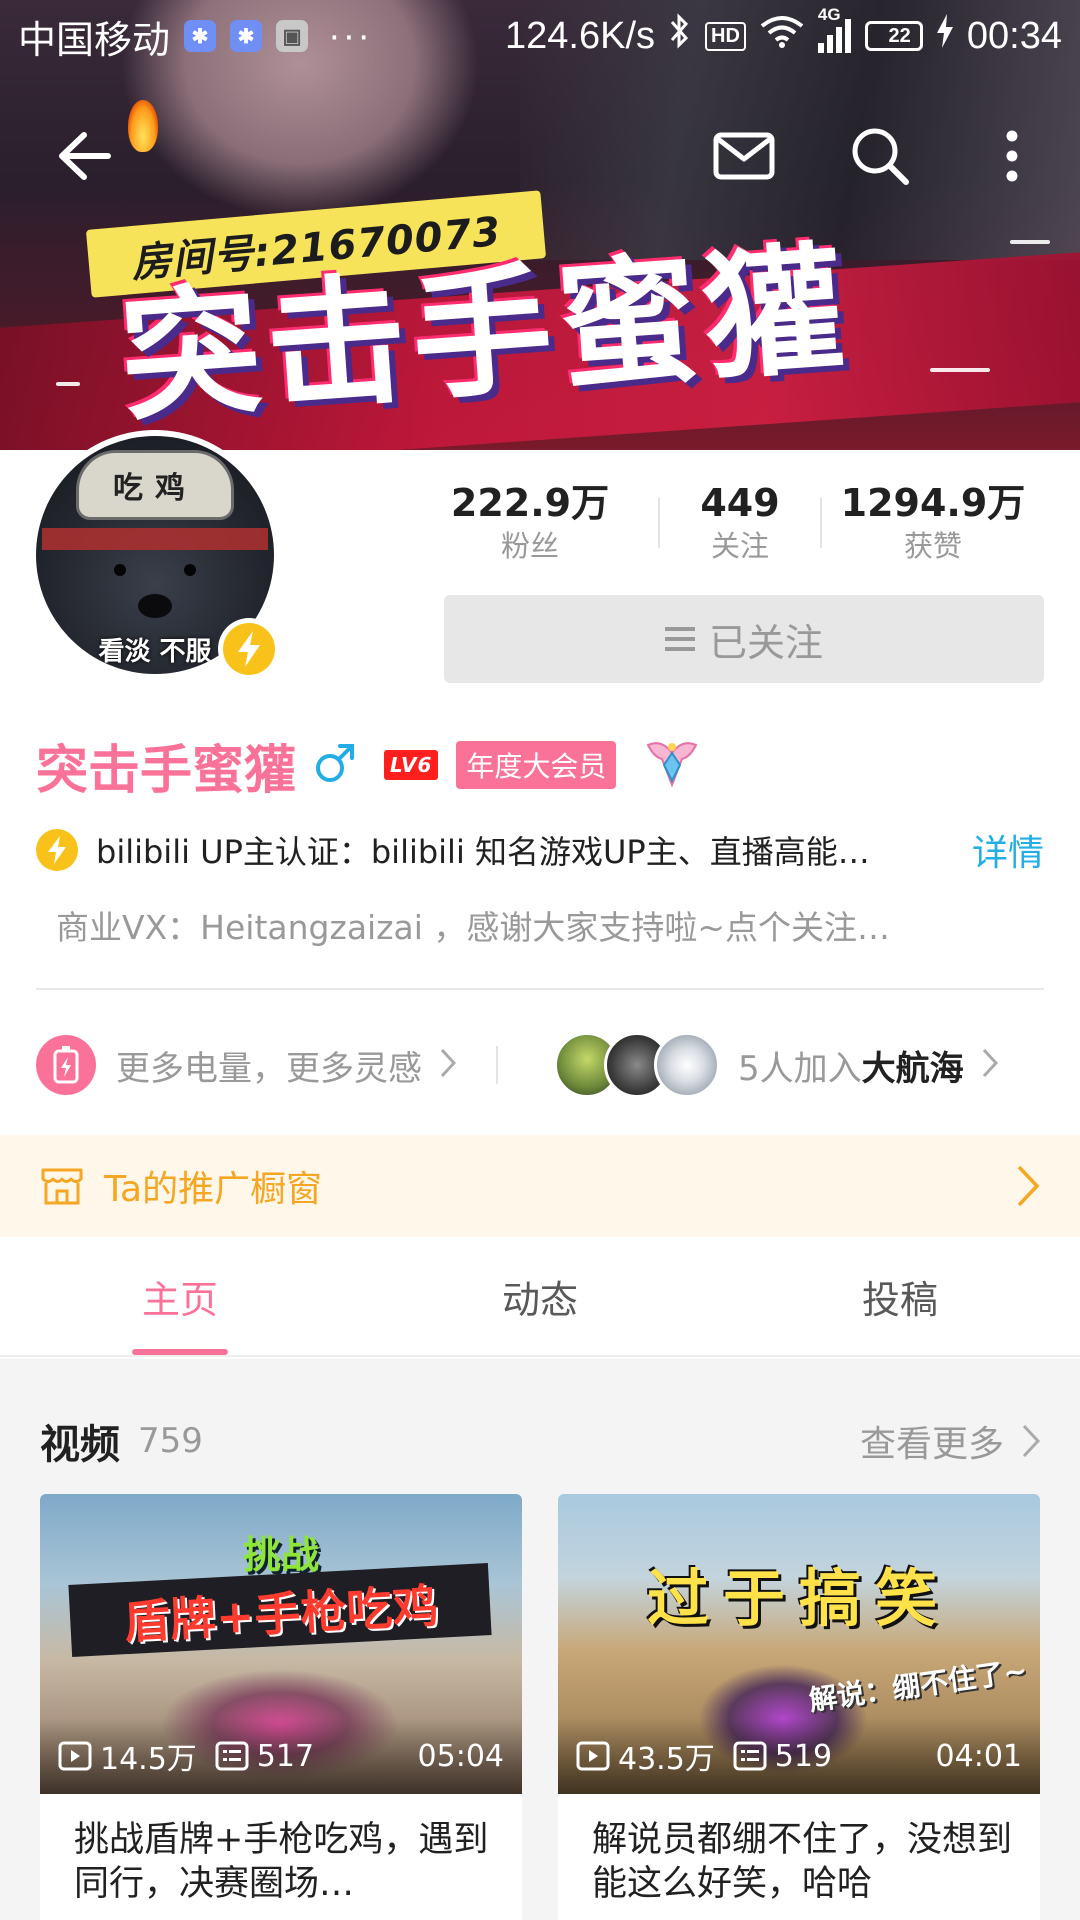 The height and width of the screenshot is (1920, 1080). Describe the element at coordinates (213, 1189) in the screenshot. I see `shop-window-label: Ta的推广橱窗` at that location.